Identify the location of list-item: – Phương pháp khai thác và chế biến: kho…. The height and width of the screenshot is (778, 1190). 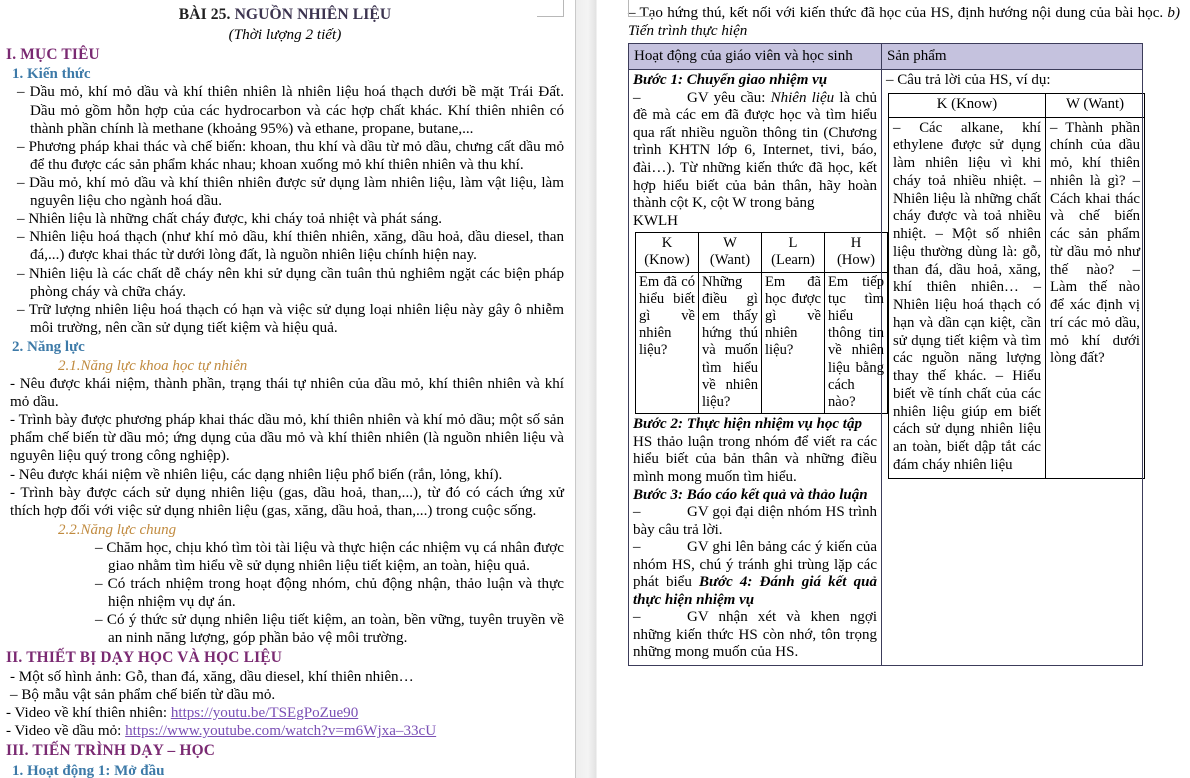
(290, 155).